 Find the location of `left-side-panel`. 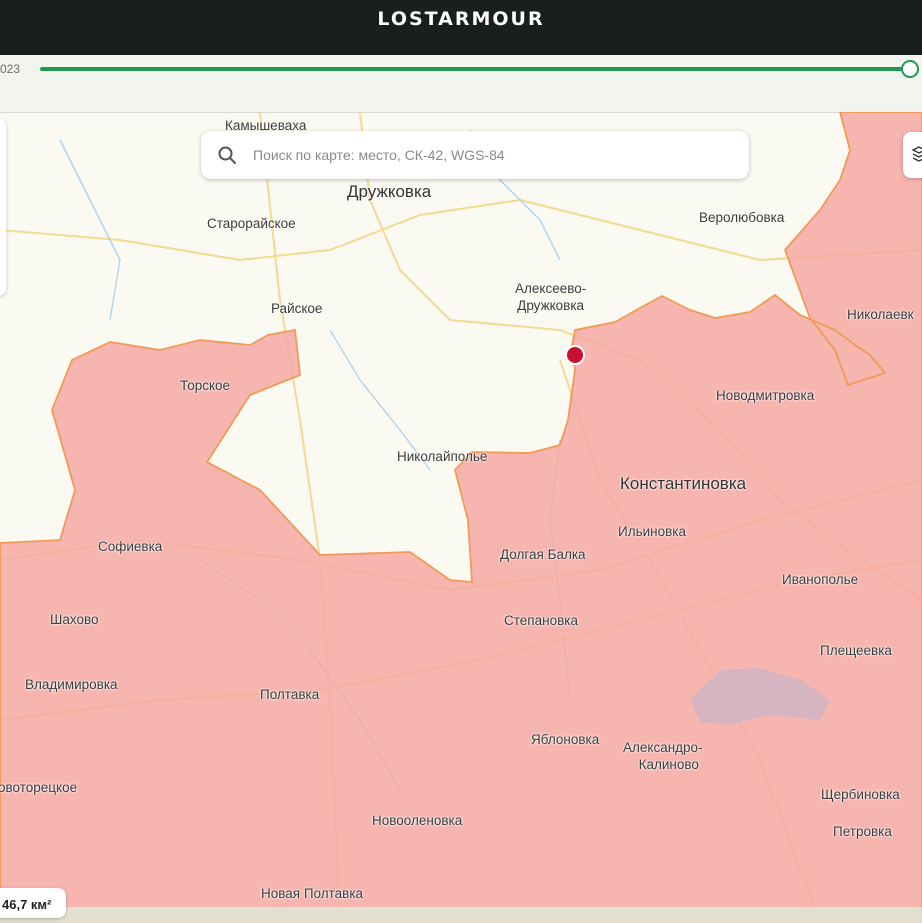

left-side-panel is located at coordinates (3, 207).